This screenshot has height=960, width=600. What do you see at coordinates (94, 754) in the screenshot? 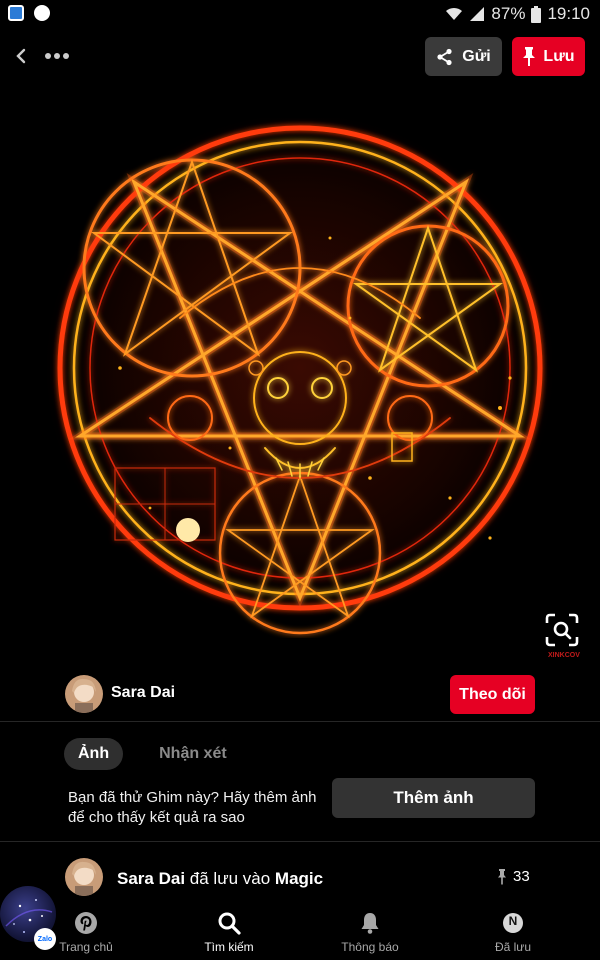
I see `tab-photos: Ảnh` at bounding box center [94, 754].